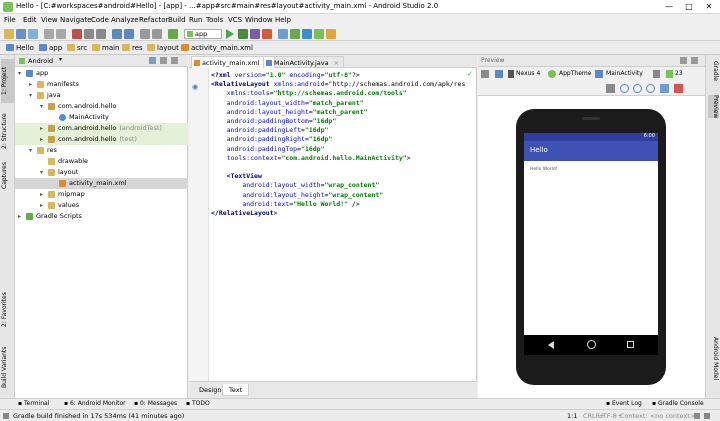 The height and width of the screenshot is (421, 720). Describe the element at coordinates (95, 403) in the screenshot. I see `android-monitor-tool: ▪ 6: Android Monitor` at that location.